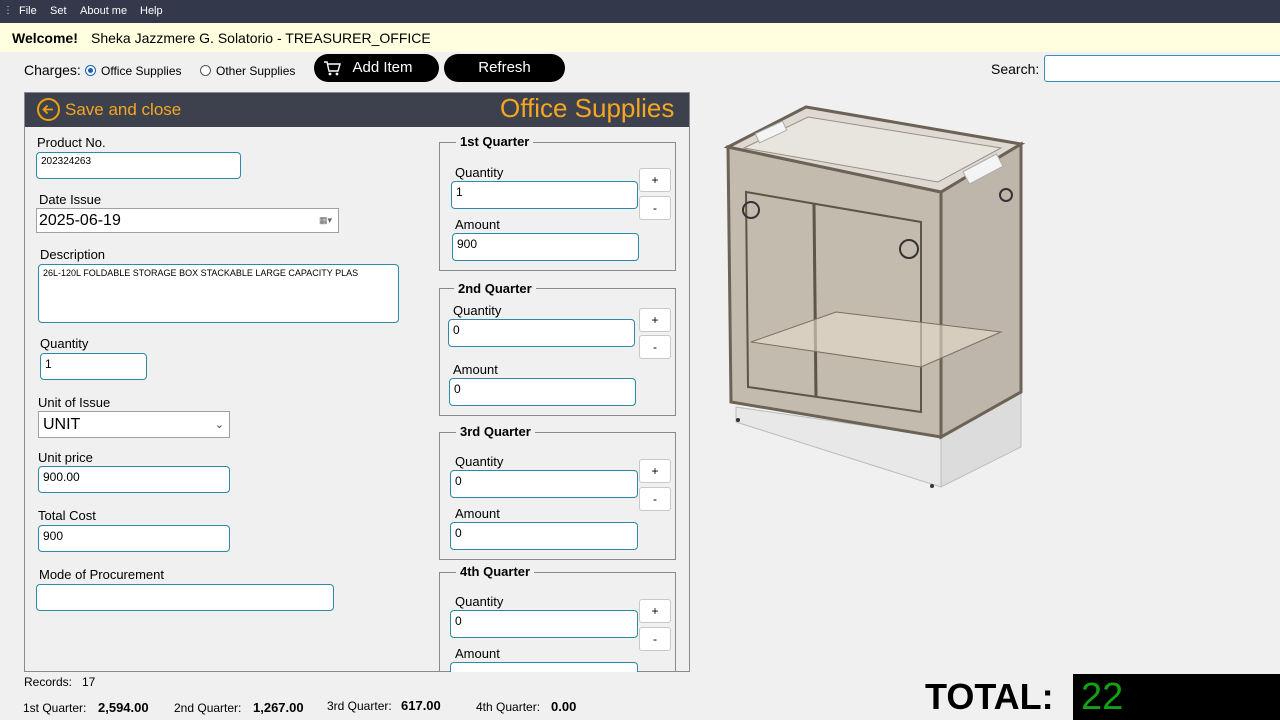 This screenshot has width=1280, height=720. Describe the element at coordinates (587, 108) in the screenshot. I see `panel-title: Office Supplies` at that location.